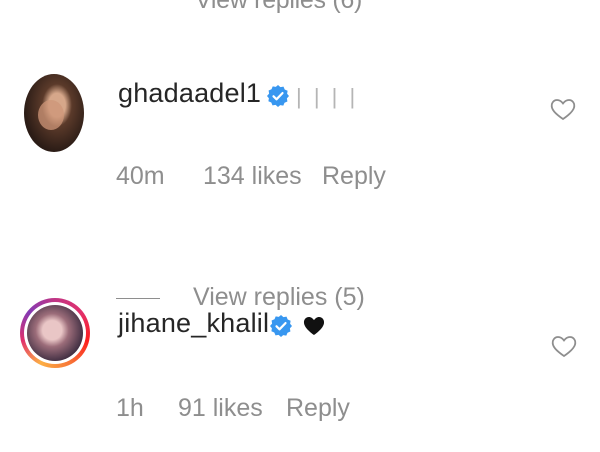 This screenshot has width=600, height=452. What do you see at coordinates (220, 408) in the screenshot?
I see `likes-count: 91 likes` at bounding box center [220, 408].